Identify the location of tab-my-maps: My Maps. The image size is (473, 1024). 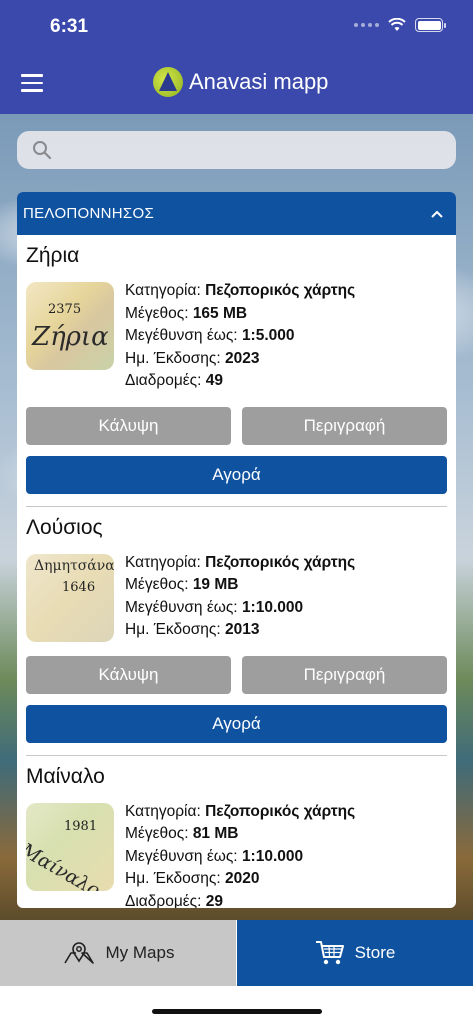
(118, 953).